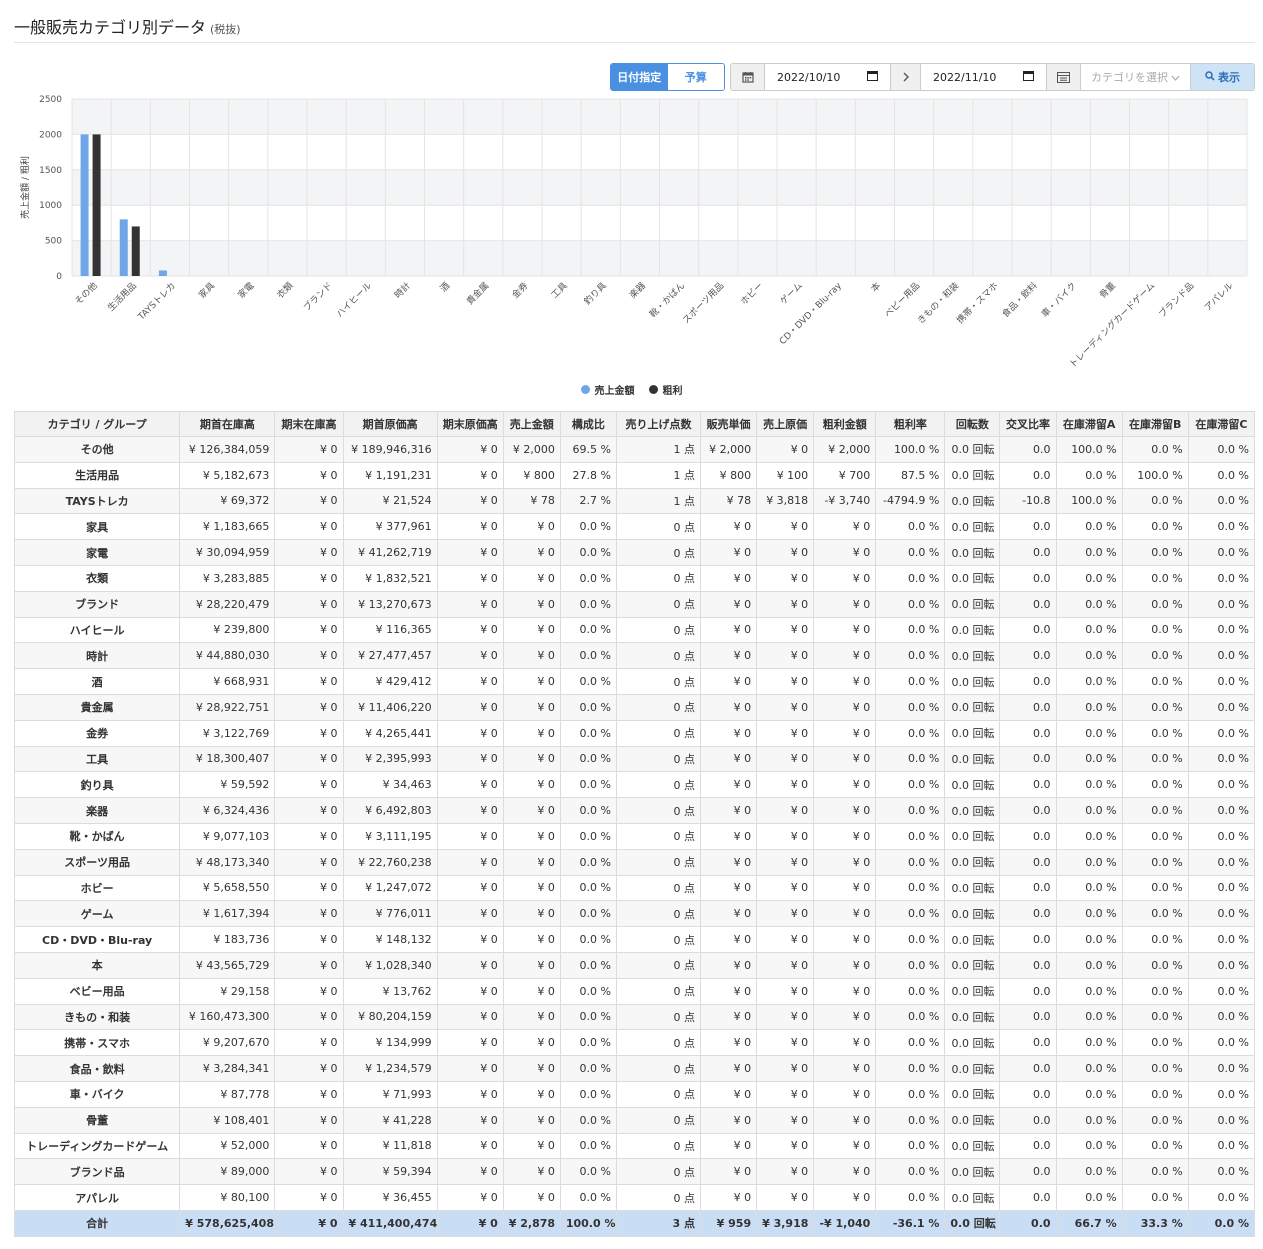 The width and height of the screenshot is (1263, 1249). What do you see at coordinates (695, 77) in the screenshot?
I see `budget-button: 予算` at bounding box center [695, 77].